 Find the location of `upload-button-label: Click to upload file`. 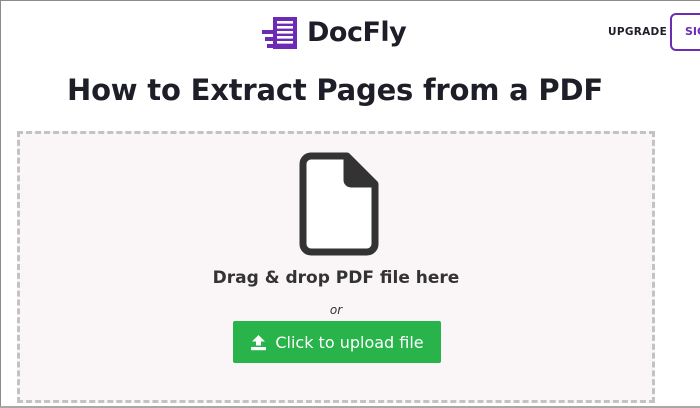

upload-button-label: Click to upload file is located at coordinates (349, 342).